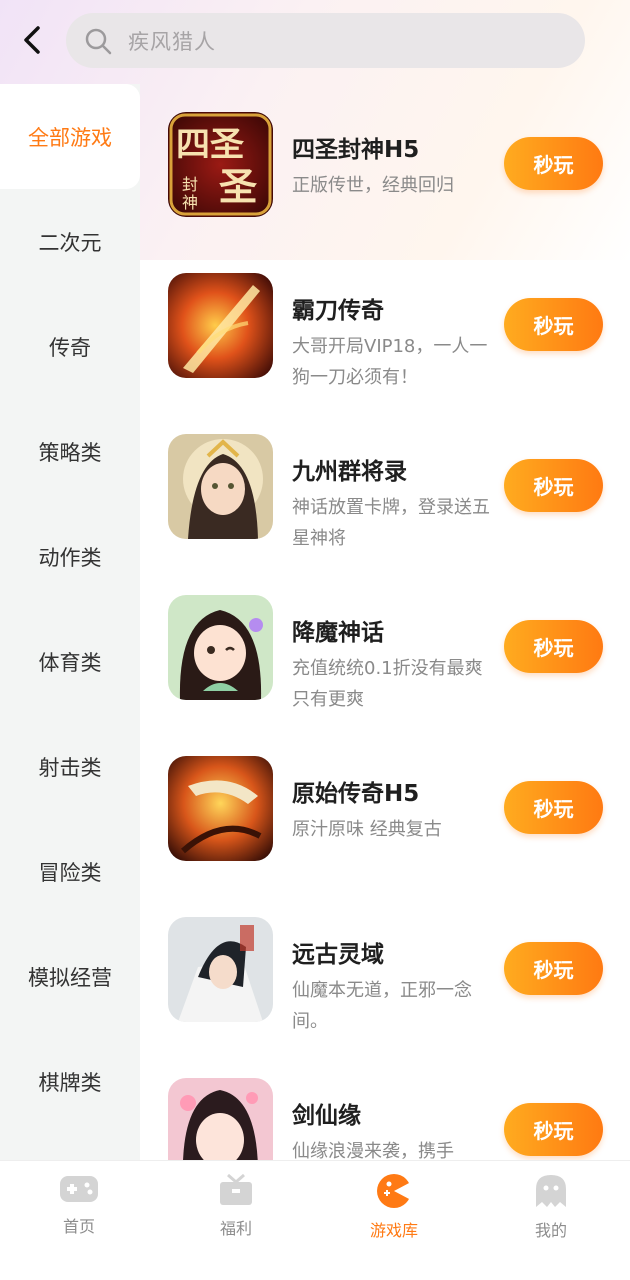 This screenshot has width=630, height=1280. I want to click on game-title: 霸刀传奇, so click(338, 308).